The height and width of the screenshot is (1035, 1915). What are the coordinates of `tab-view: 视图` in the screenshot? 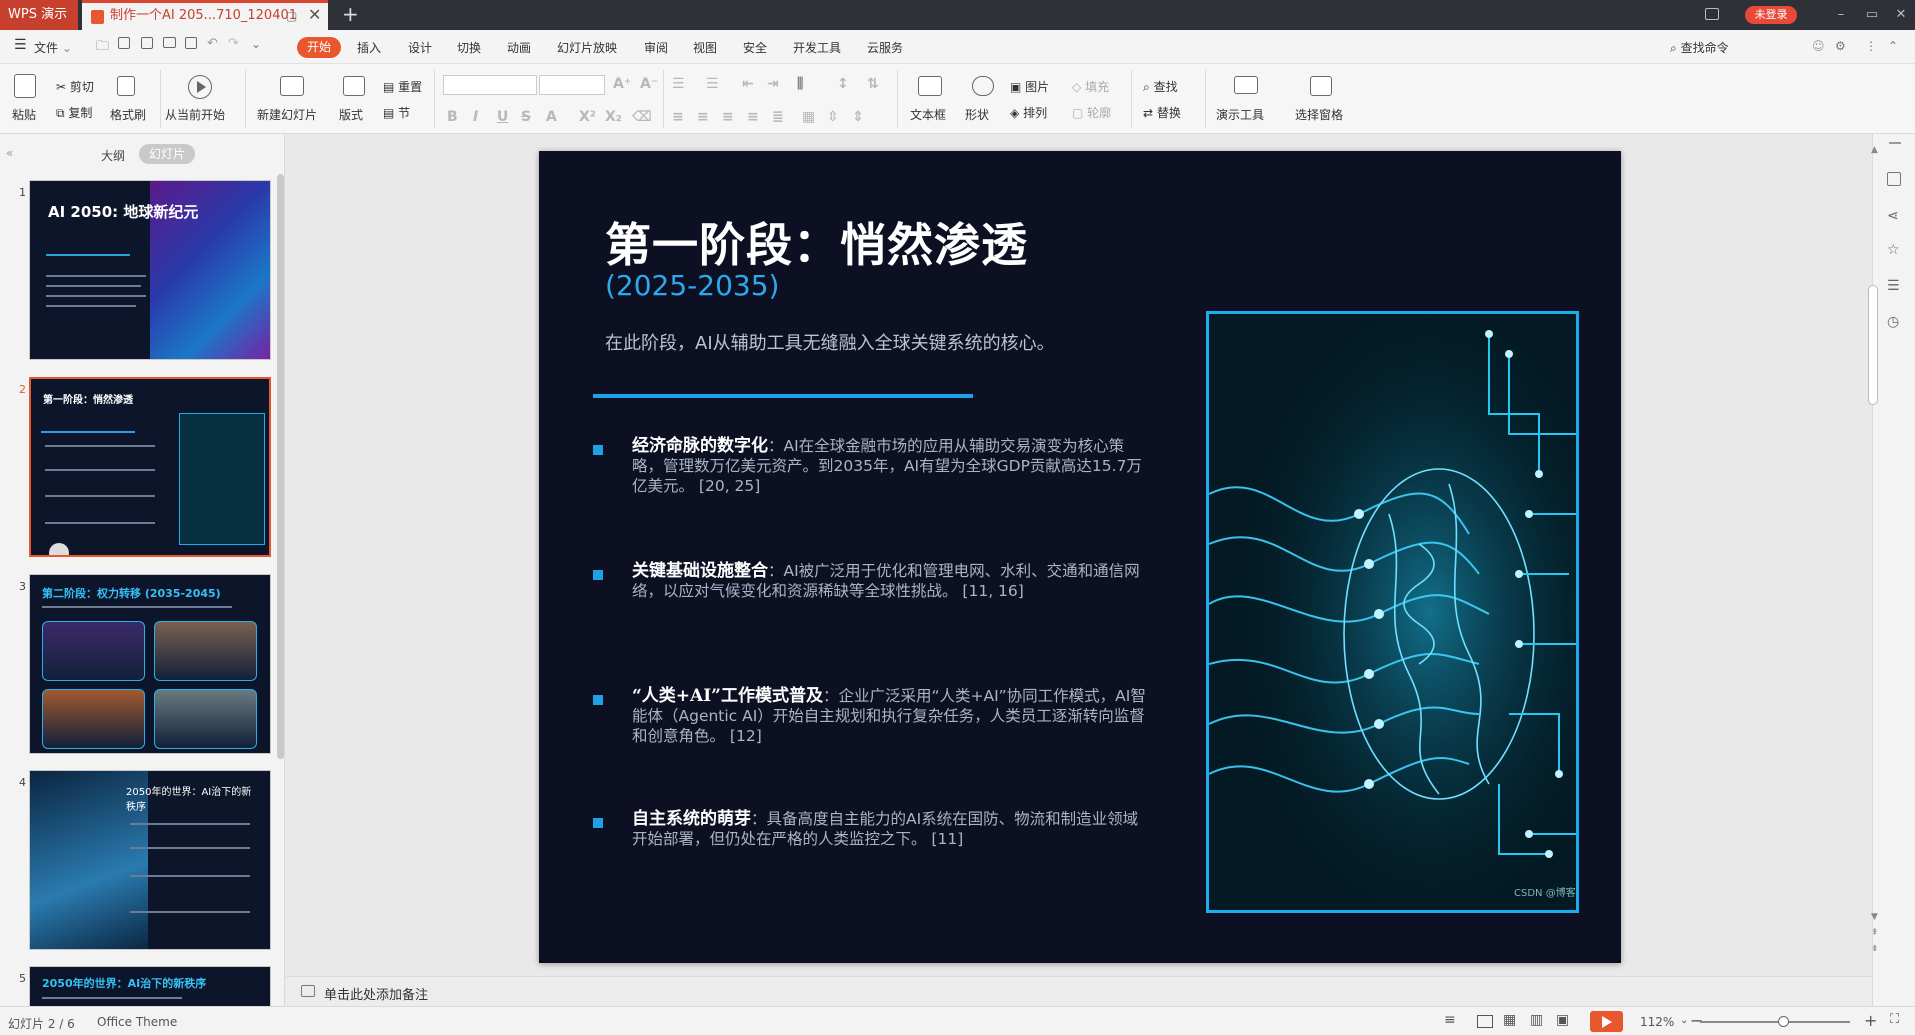 It's located at (705, 47).